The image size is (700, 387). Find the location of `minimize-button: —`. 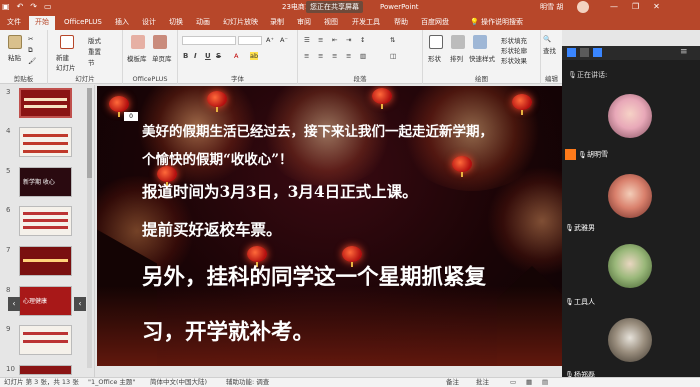

minimize-button: — is located at coordinates (614, 7).